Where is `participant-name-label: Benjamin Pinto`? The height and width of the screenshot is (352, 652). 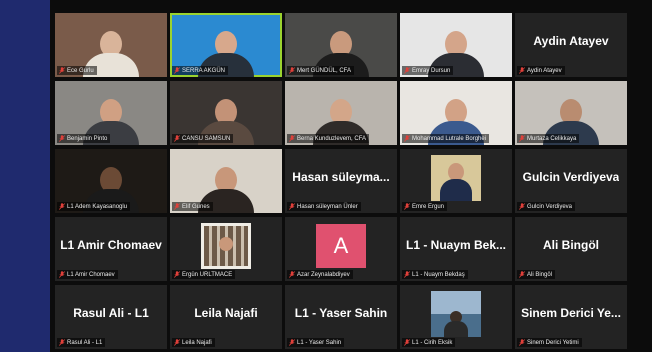
participant-name-label: Benjamin Pinto is located at coordinates (84, 138).